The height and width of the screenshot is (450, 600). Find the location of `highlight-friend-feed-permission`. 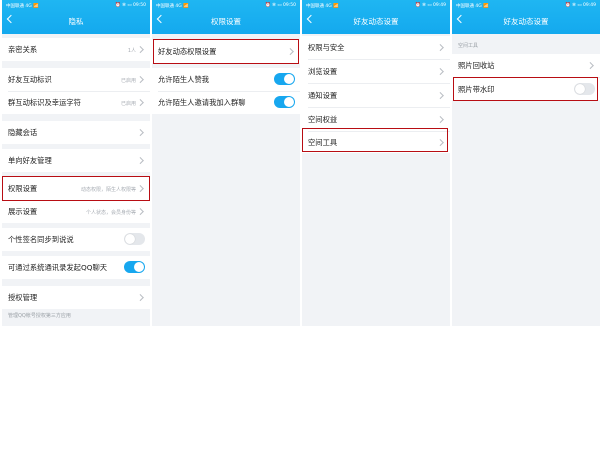

highlight-friend-feed-permission is located at coordinates (226, 51).